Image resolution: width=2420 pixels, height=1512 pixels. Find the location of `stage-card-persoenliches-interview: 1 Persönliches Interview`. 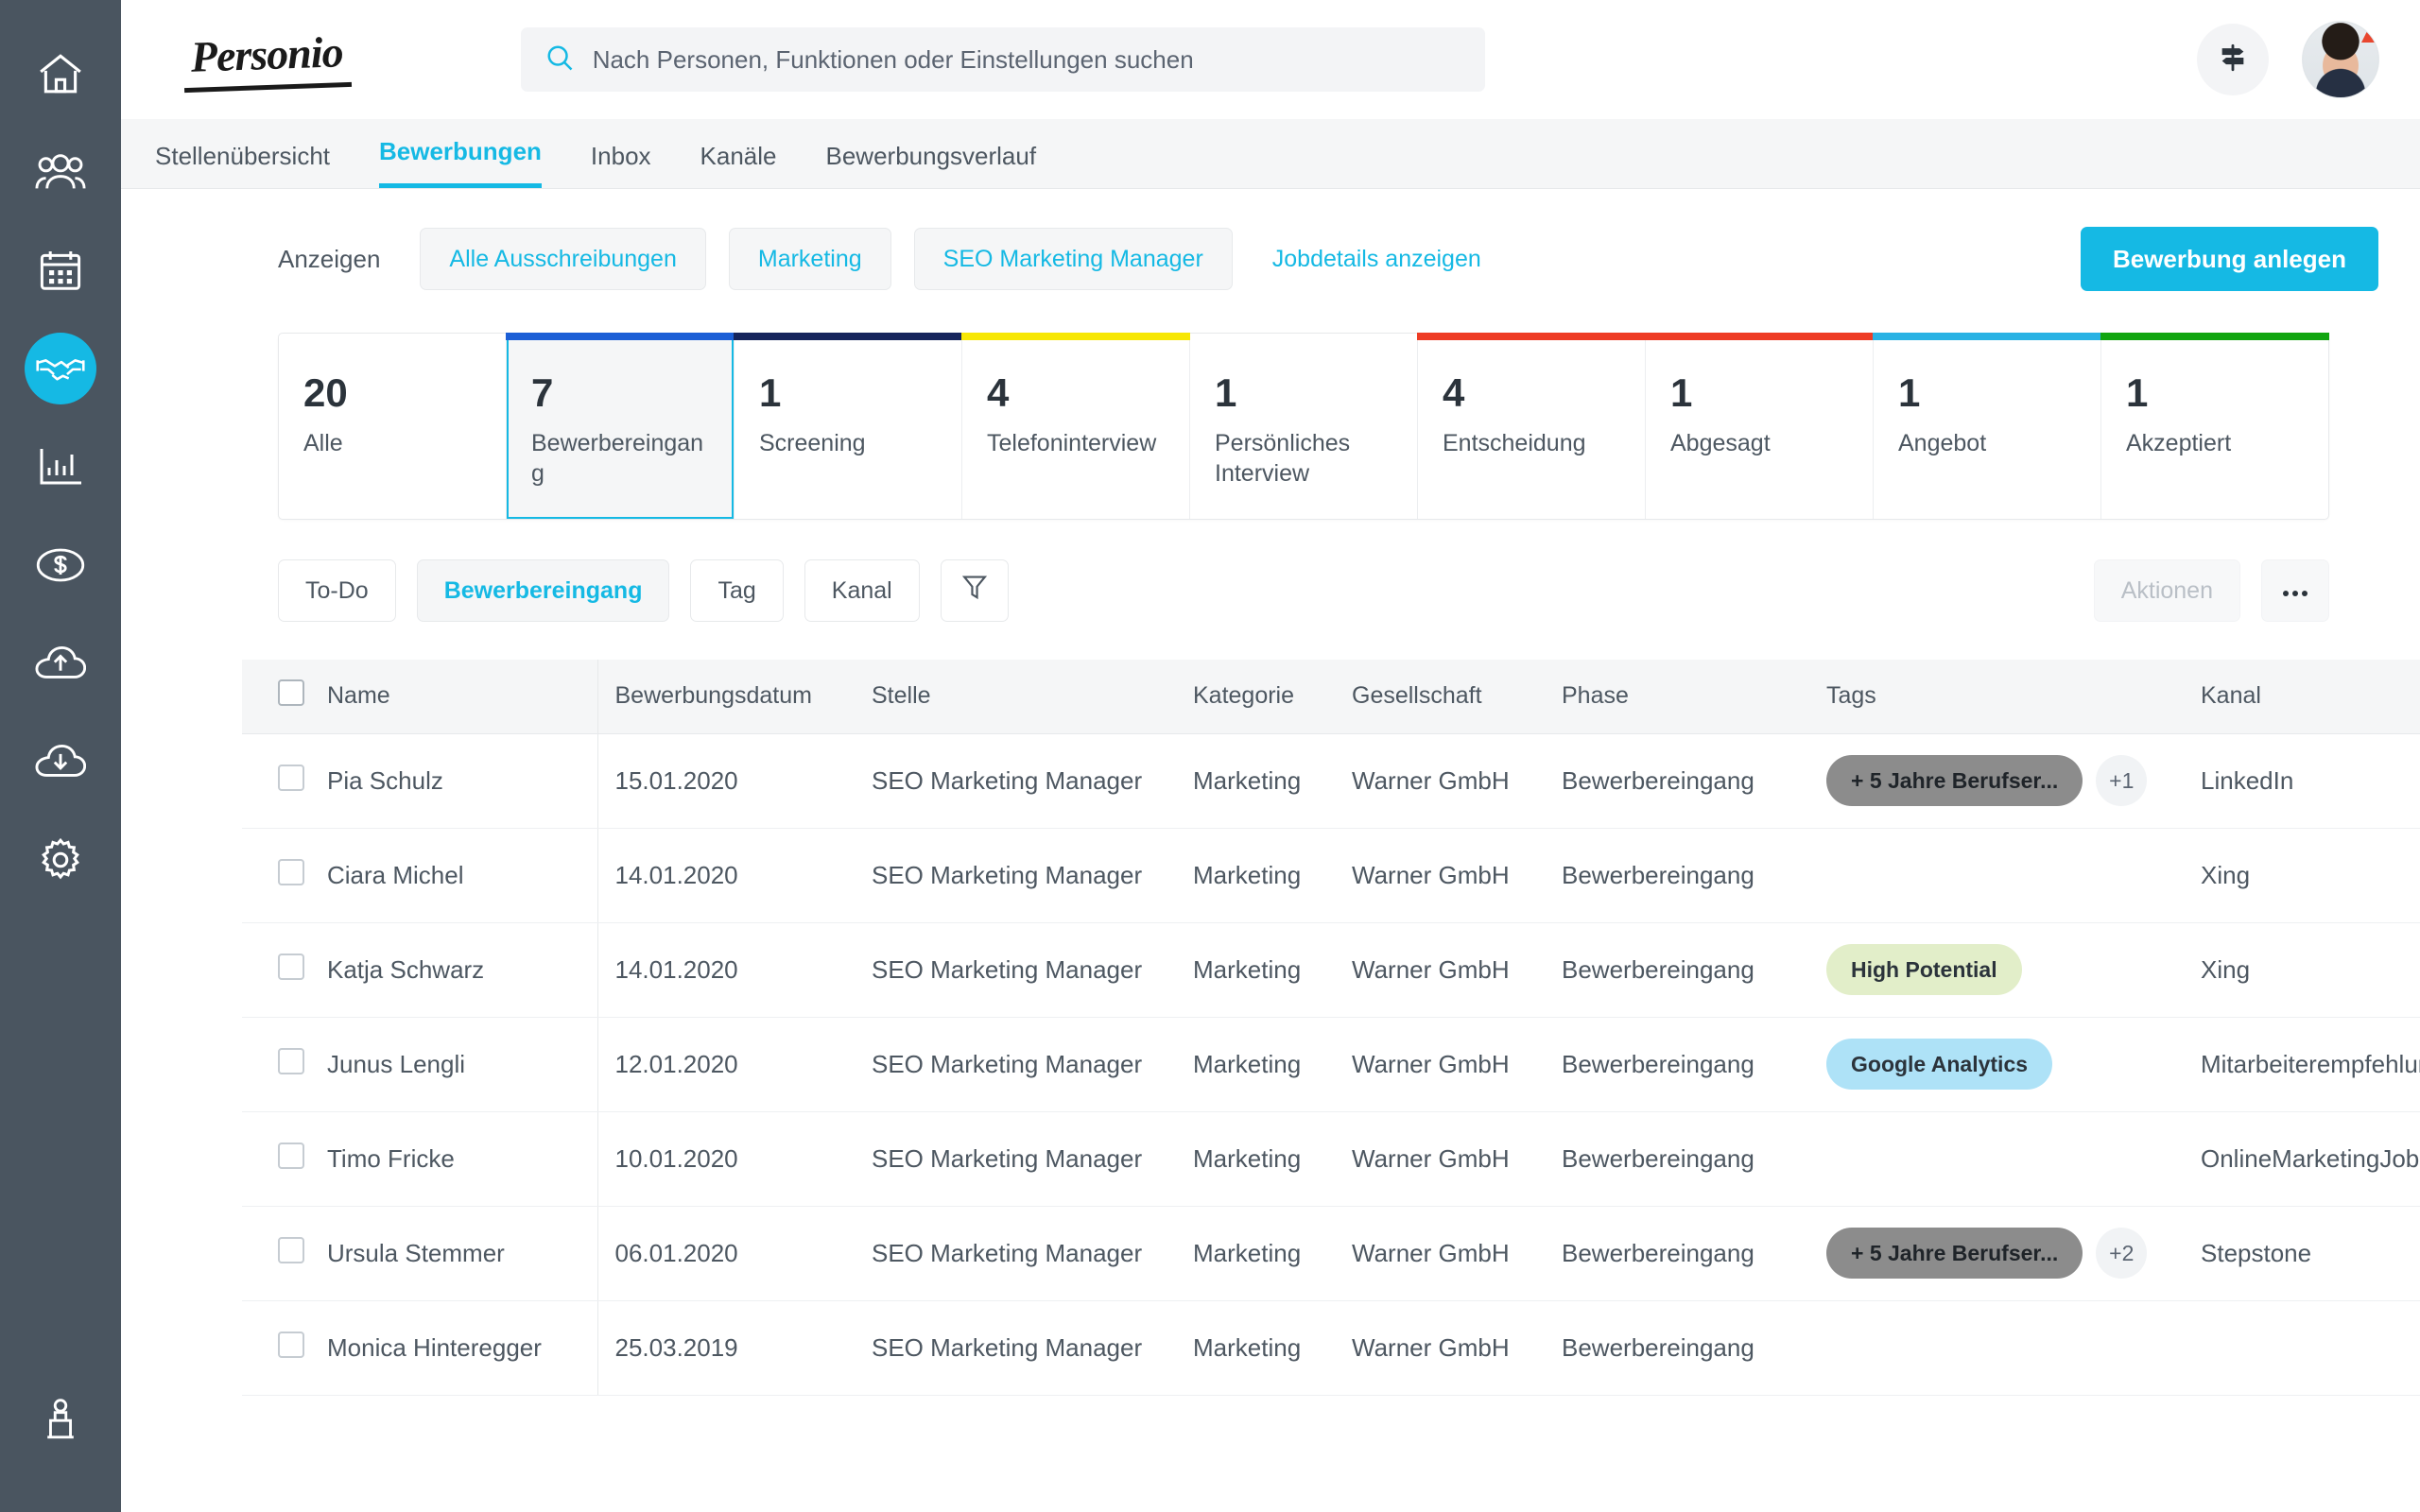

stage-card-persoenliches-interview: 1 Persönliches Interview is located at coordinates (1304, 426).